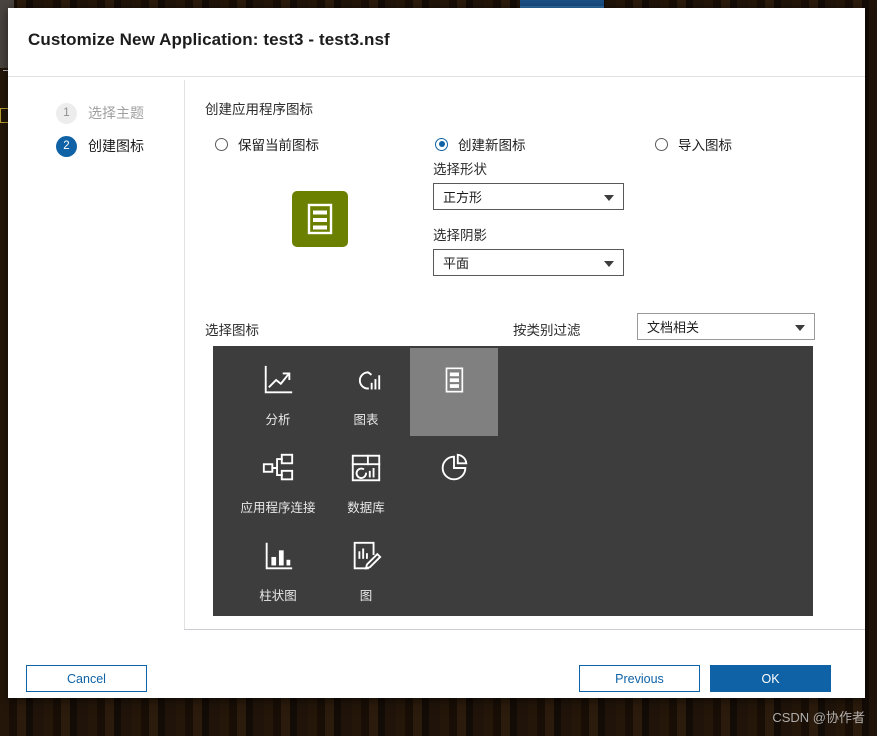  Describe the element at coordinates (366, 556) in the screenshot. I see `chart-edit-icon` at that location.